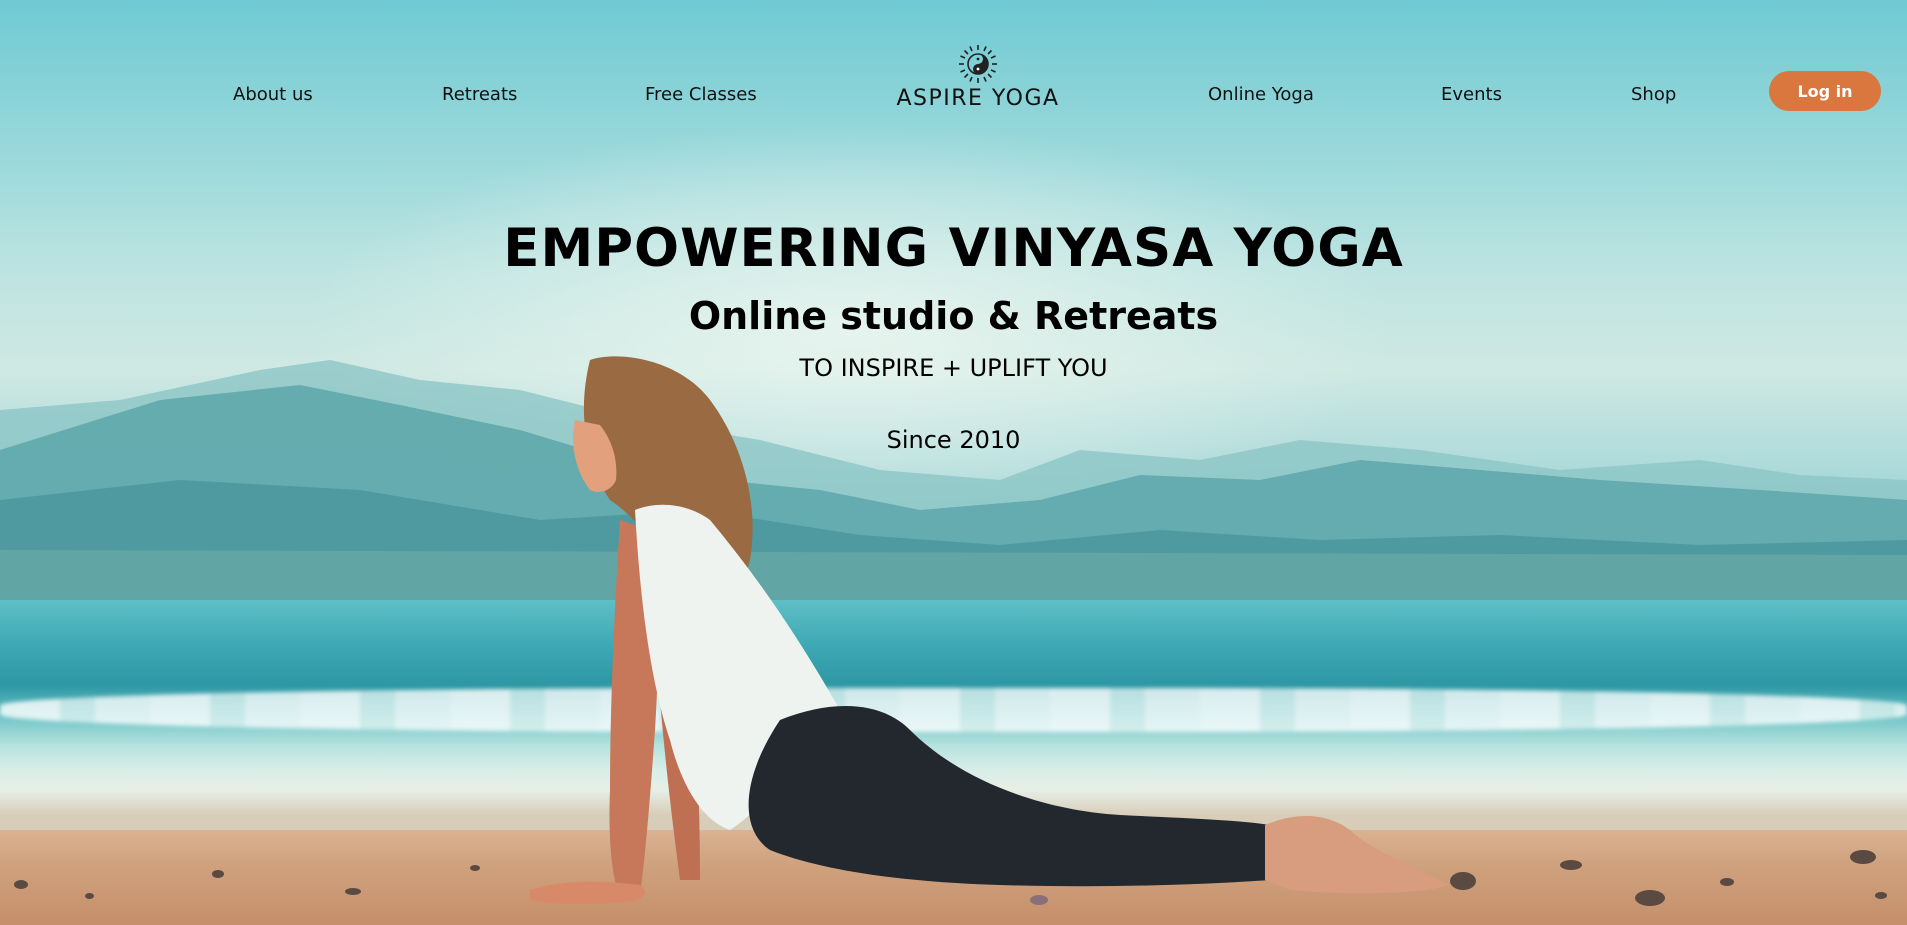  What do you see at coordinates (1471, 94) in the screenshot?
I see `nav-events: Events` at bounding box center [1471, 94].